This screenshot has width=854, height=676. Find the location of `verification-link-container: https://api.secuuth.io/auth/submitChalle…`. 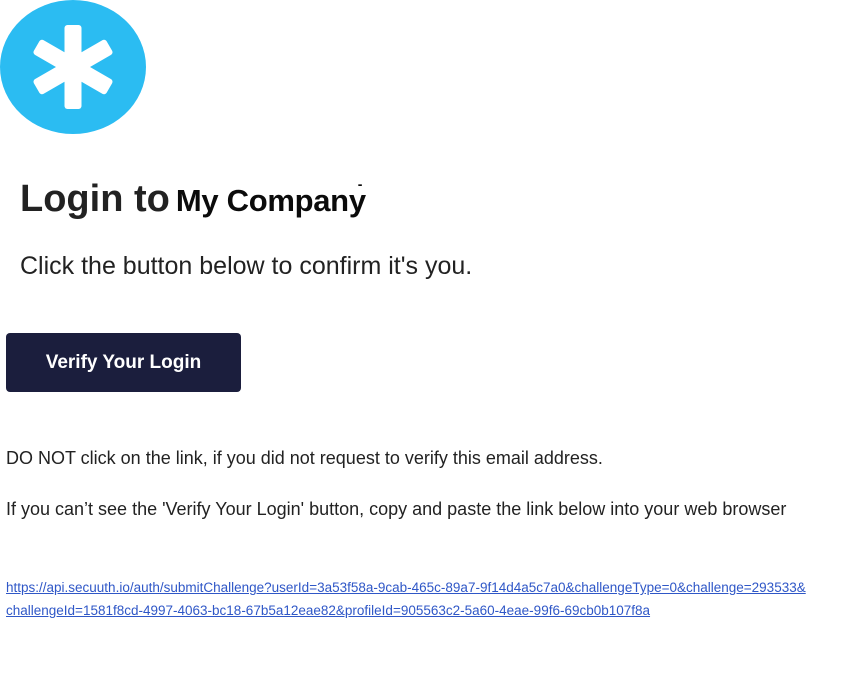

verification-link-container: https://api.secuuth.io/auth/submitChalle… is located at coordinates (406, 599).